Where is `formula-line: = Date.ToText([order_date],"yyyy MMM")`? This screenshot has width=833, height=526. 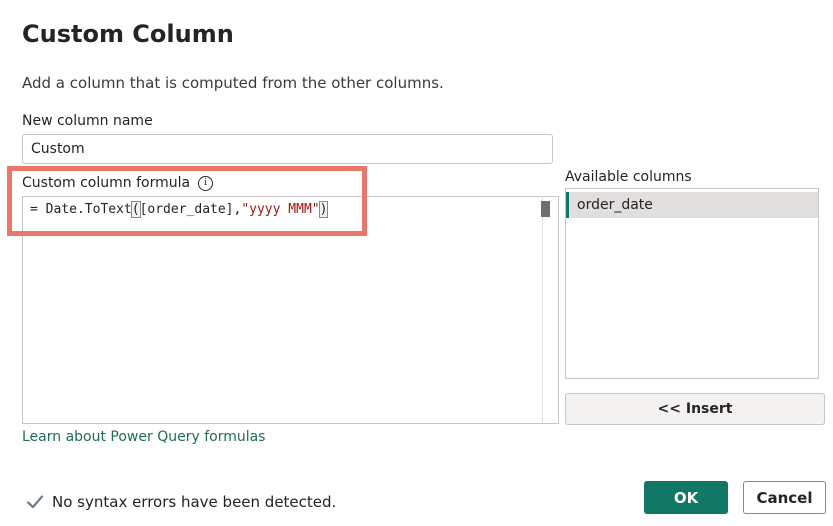
formula-line: = Date.ToText([order_date],"yyyy MMM") is located at coordinates (179, 209).